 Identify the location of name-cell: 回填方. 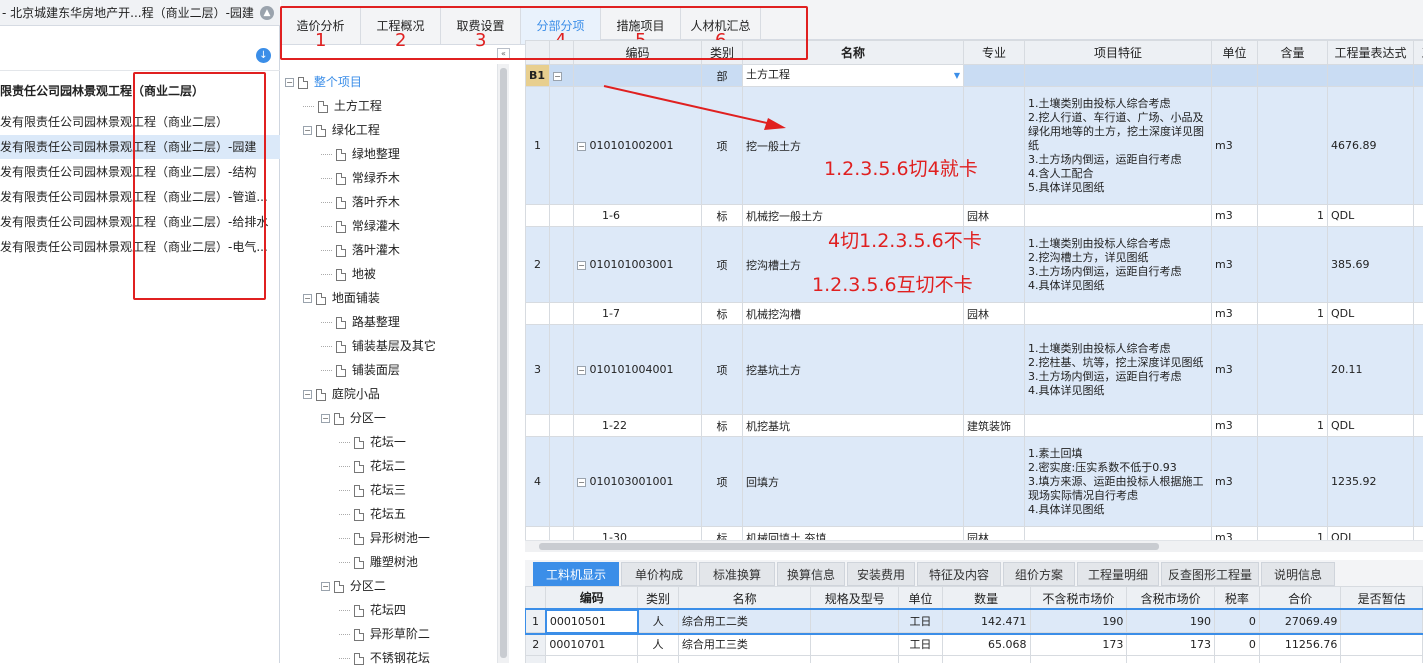
(853, 482).